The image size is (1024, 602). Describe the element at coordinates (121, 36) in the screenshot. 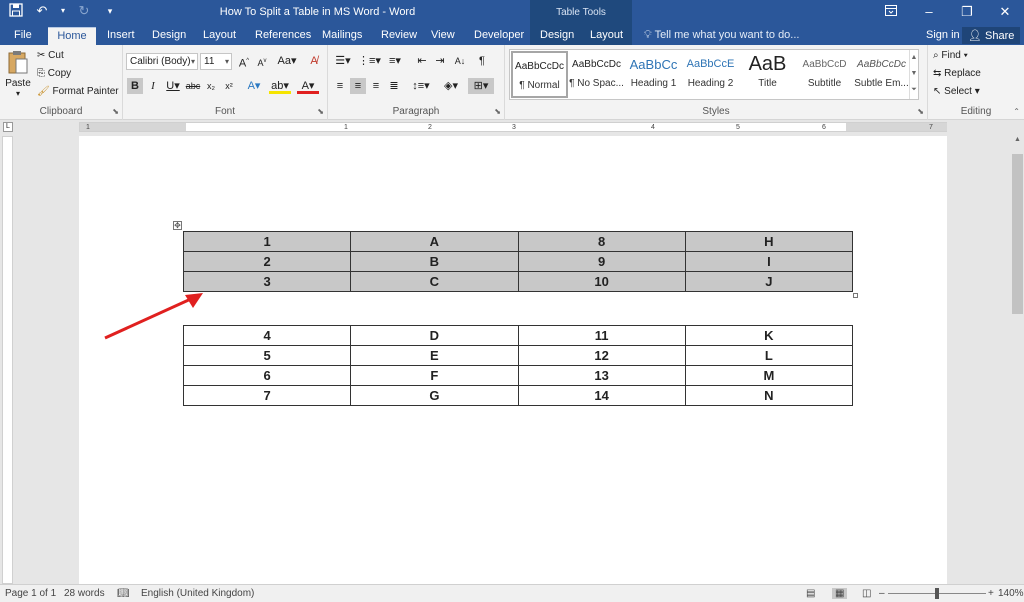

I see `tab-insert: Insert` at that location.